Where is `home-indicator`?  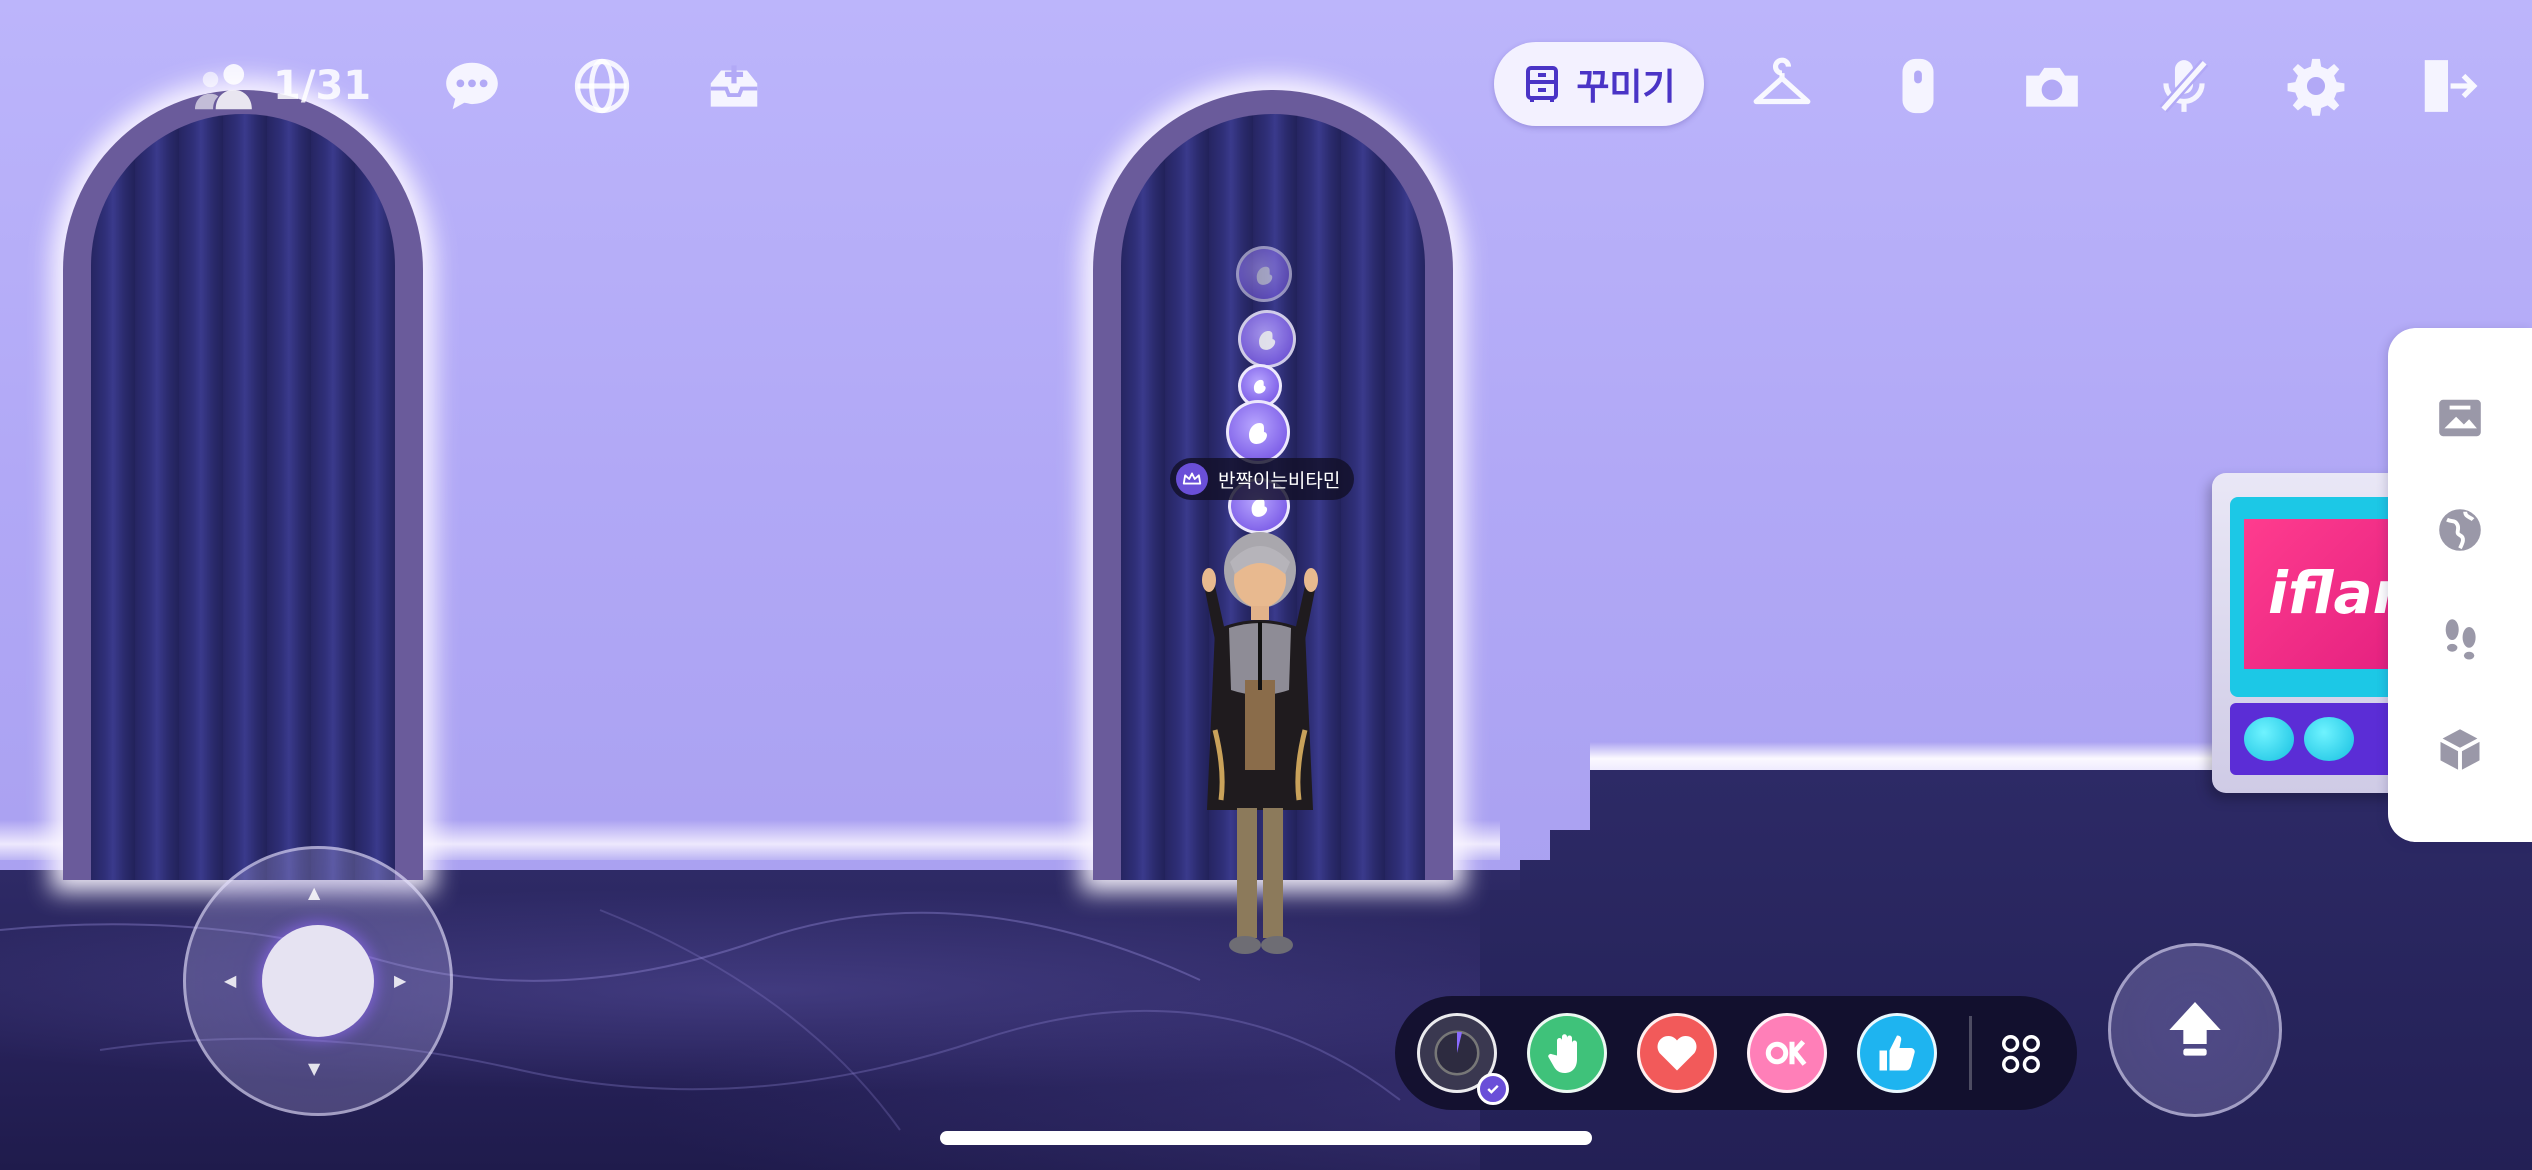 home-indicator is located at coordinates (1266, 1138).